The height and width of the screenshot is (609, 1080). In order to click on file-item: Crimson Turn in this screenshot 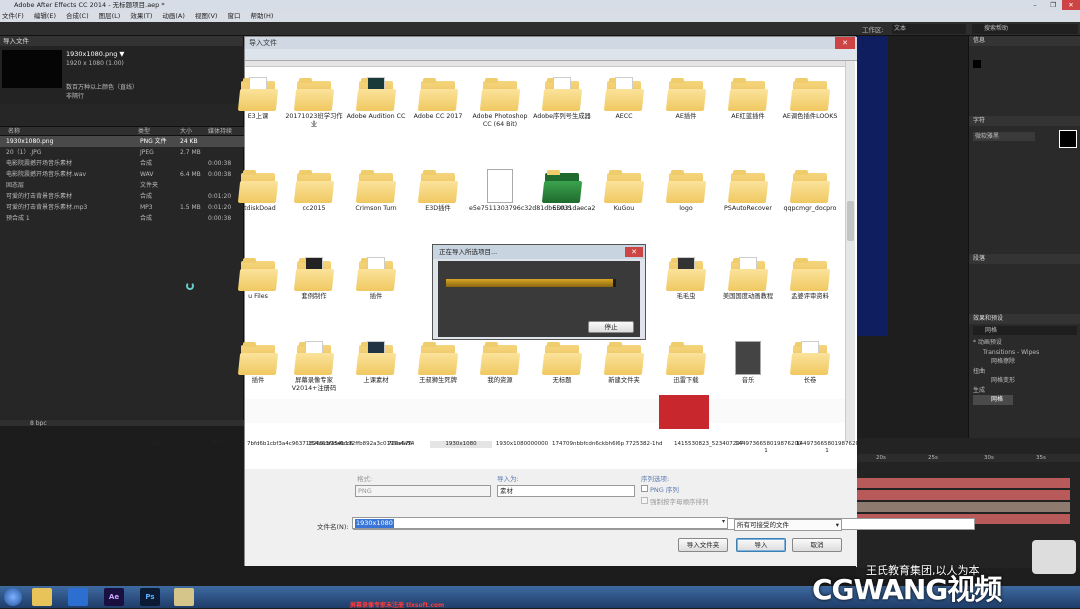, I will do `click(376, 191)`.